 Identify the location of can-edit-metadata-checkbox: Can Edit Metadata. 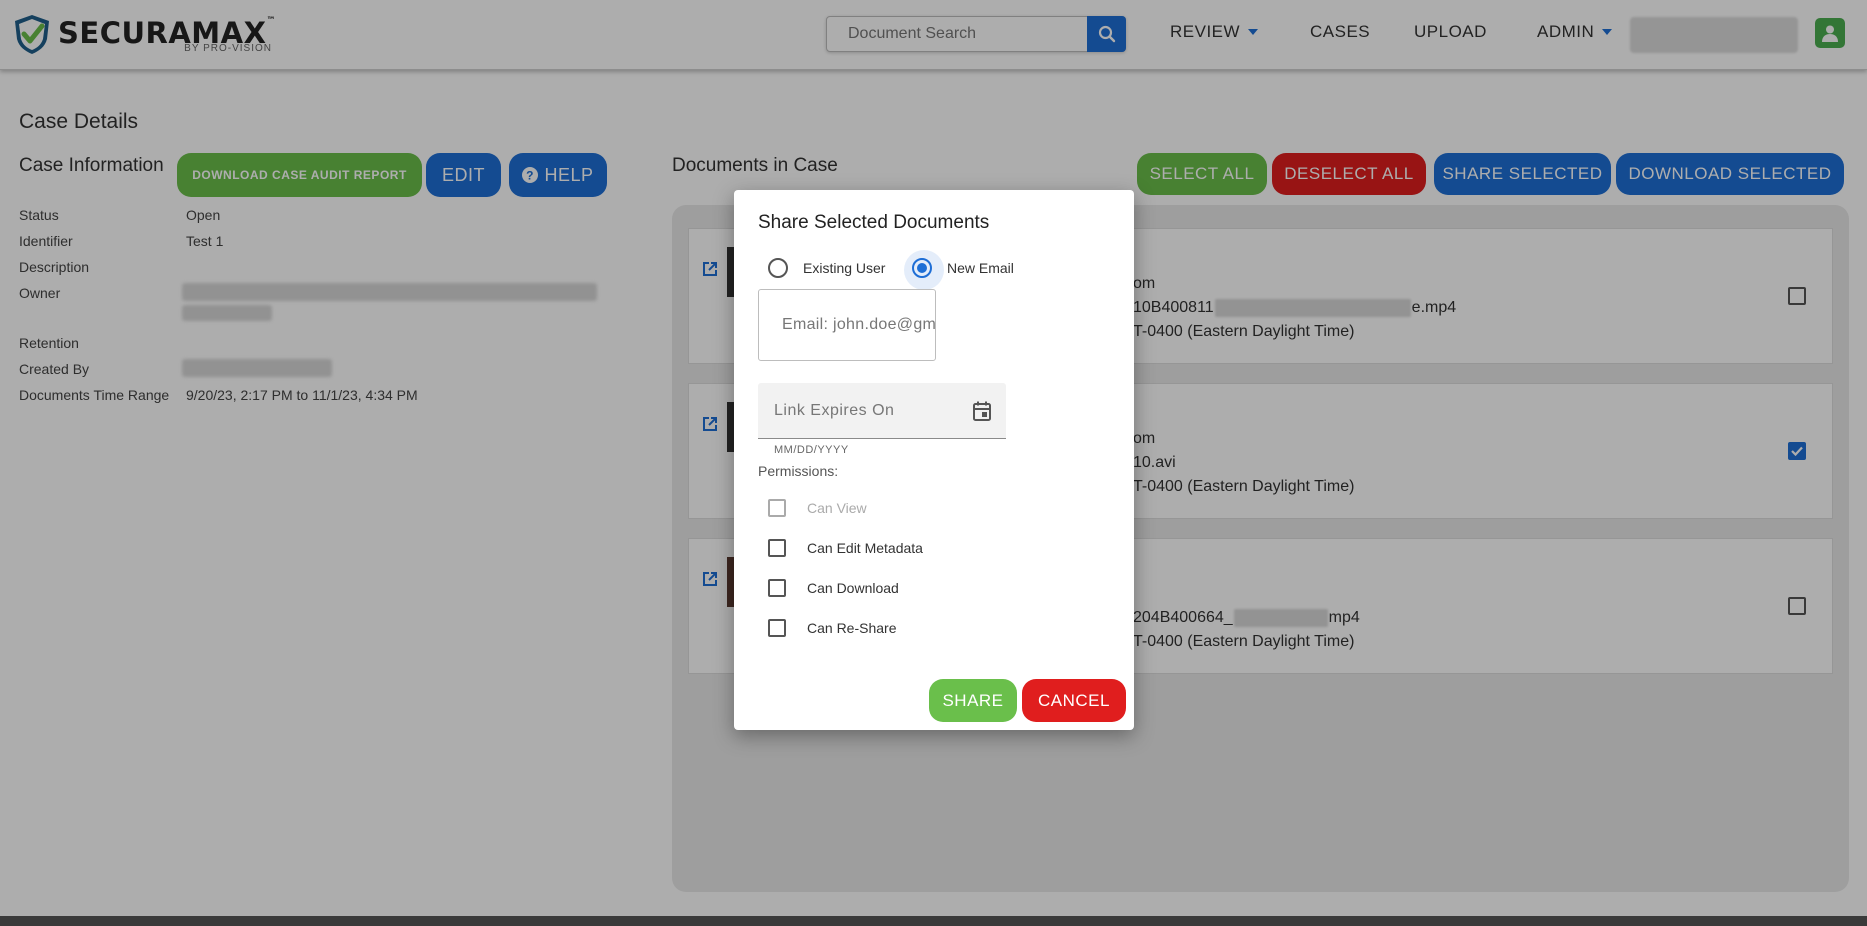
(845, 548).